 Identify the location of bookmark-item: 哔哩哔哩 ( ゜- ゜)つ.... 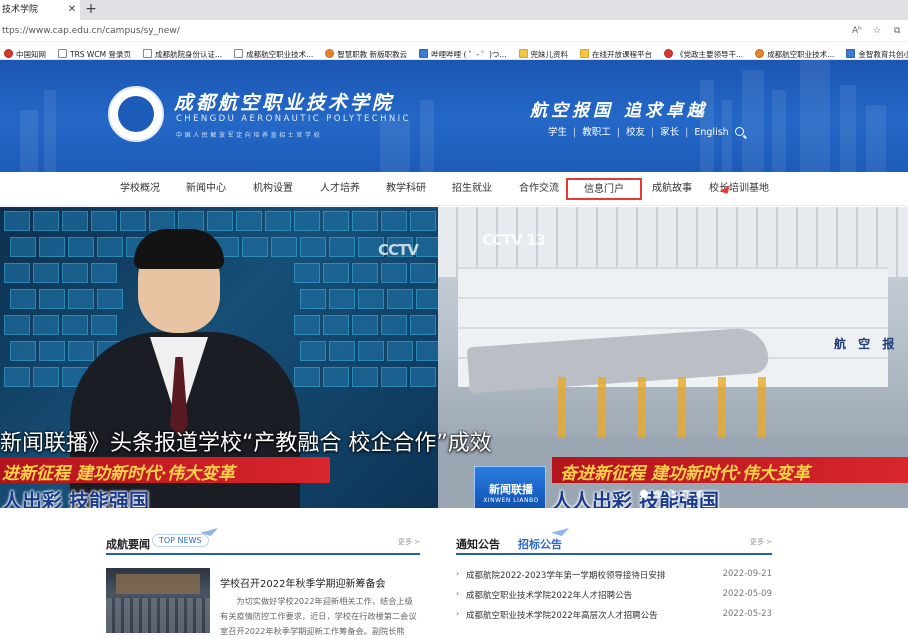
(461, 52).